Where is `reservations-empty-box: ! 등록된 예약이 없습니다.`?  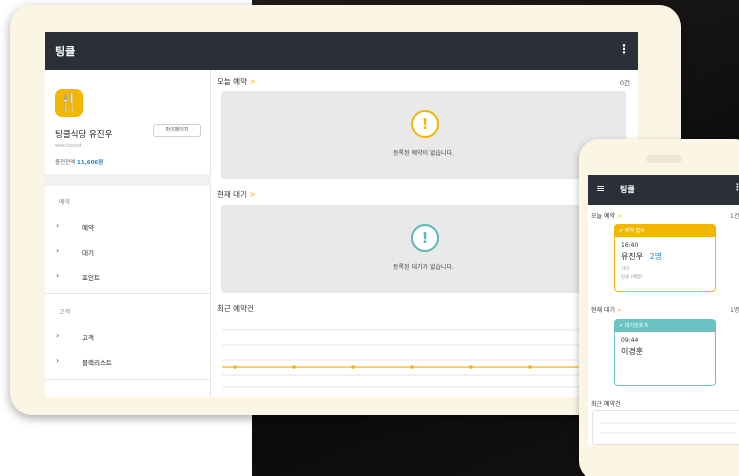 reservations-empty-box: ! 등록된 예약이 없습니다. is located at coordinates (423, 135).